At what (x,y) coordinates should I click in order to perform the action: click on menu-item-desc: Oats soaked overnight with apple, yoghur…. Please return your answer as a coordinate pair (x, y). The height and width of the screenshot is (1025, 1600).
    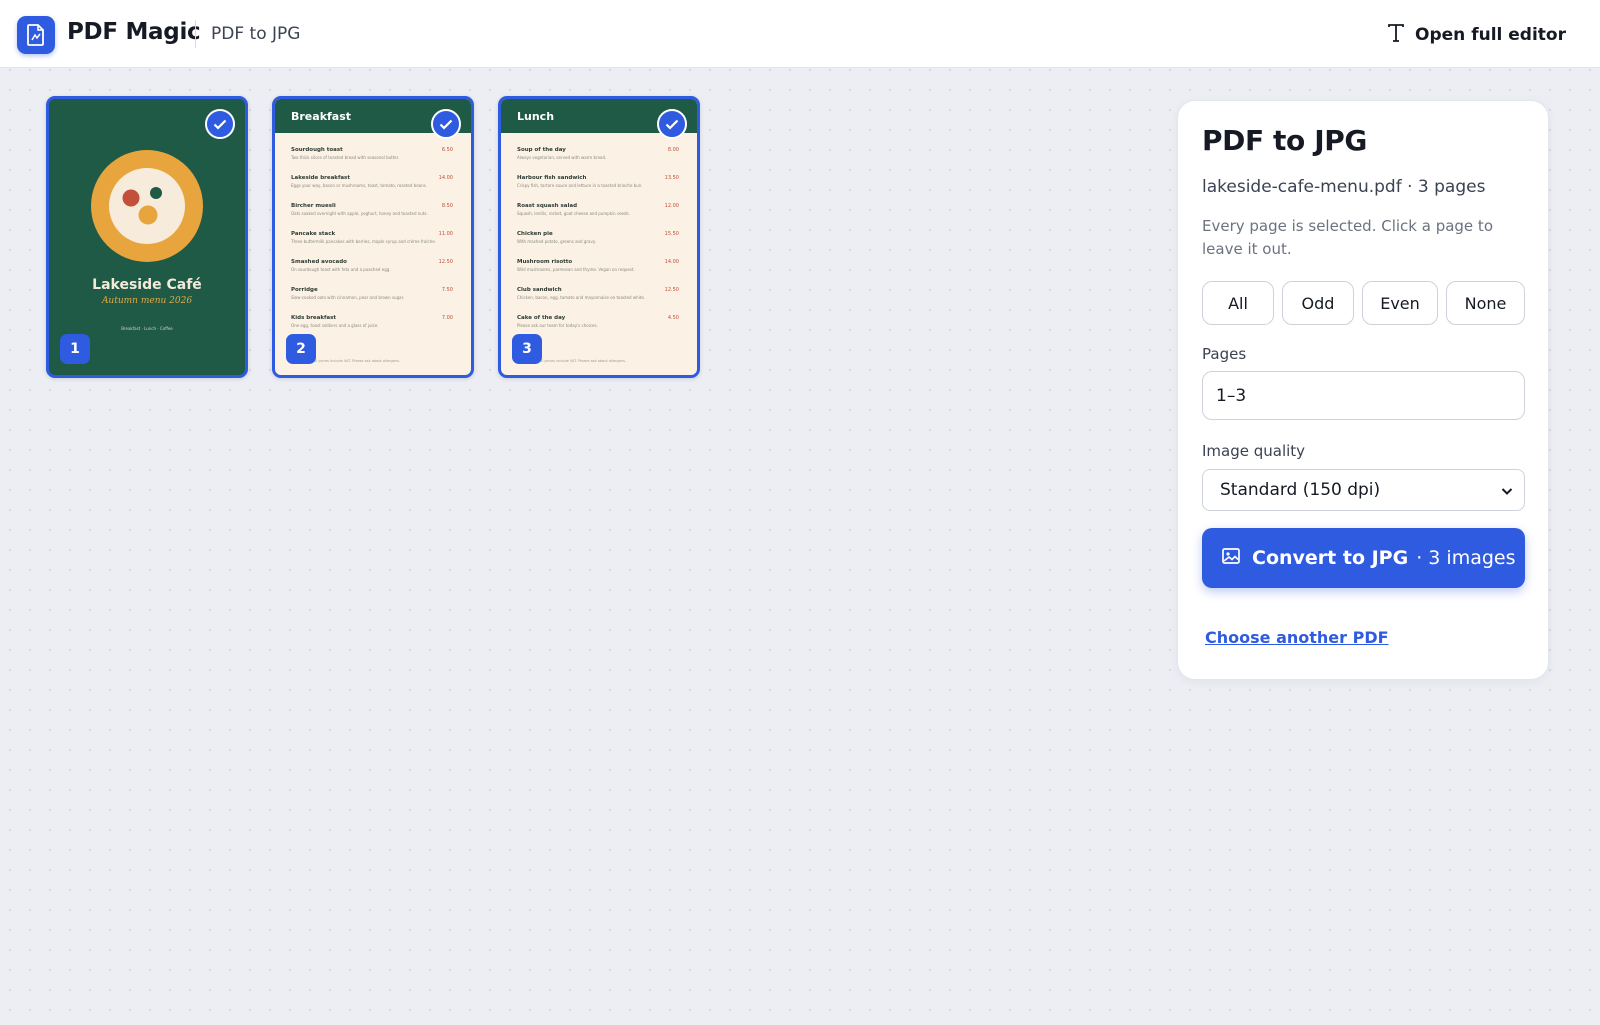
    Looking at the image, I should click on (359, 213).